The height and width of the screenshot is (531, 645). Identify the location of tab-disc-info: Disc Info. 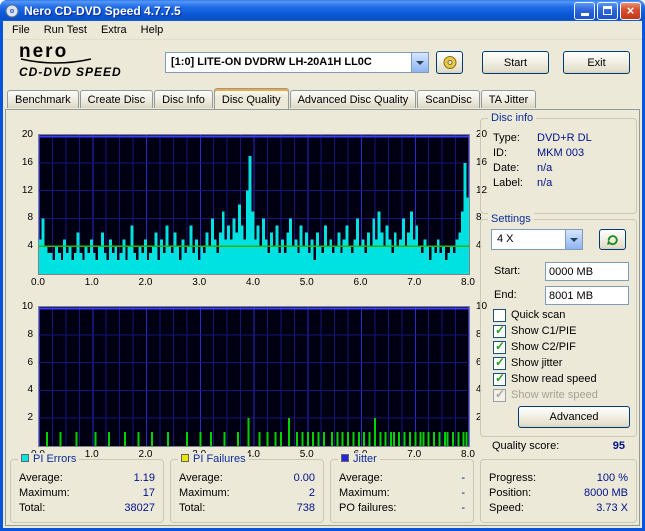
(183, 99).